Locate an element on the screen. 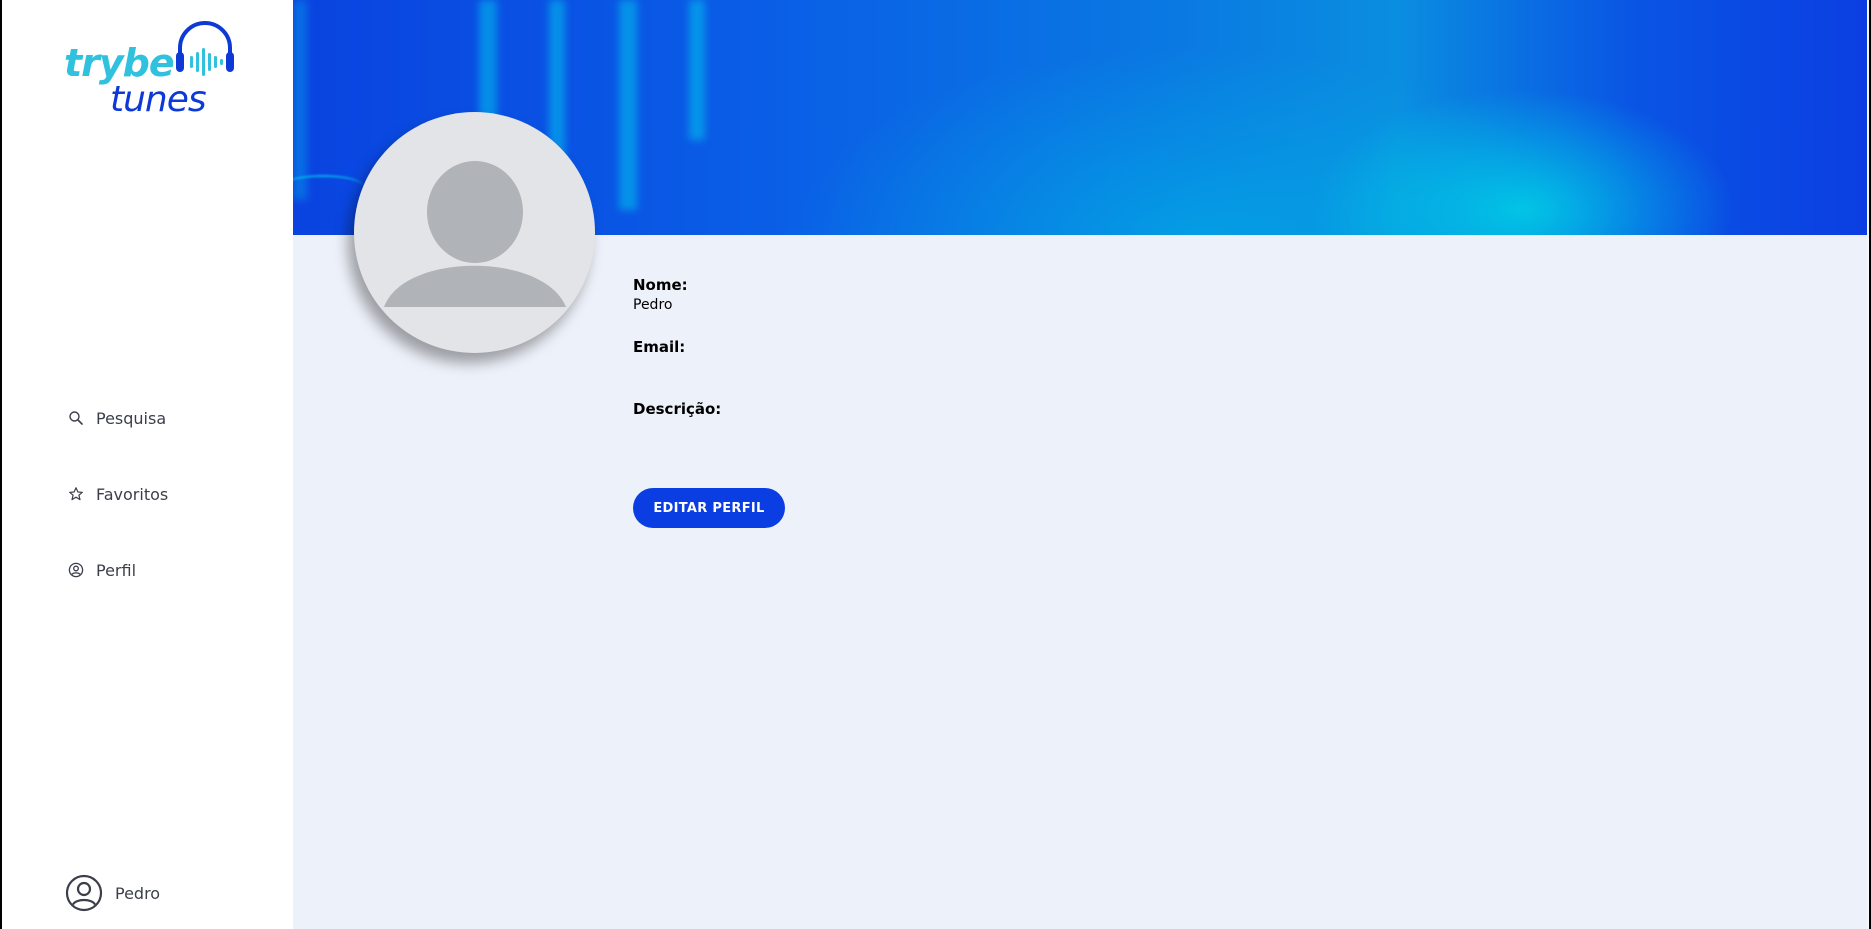  sidebar-nav: Pesquisa Favoritos Perfil is located at coordinates (118, 517).